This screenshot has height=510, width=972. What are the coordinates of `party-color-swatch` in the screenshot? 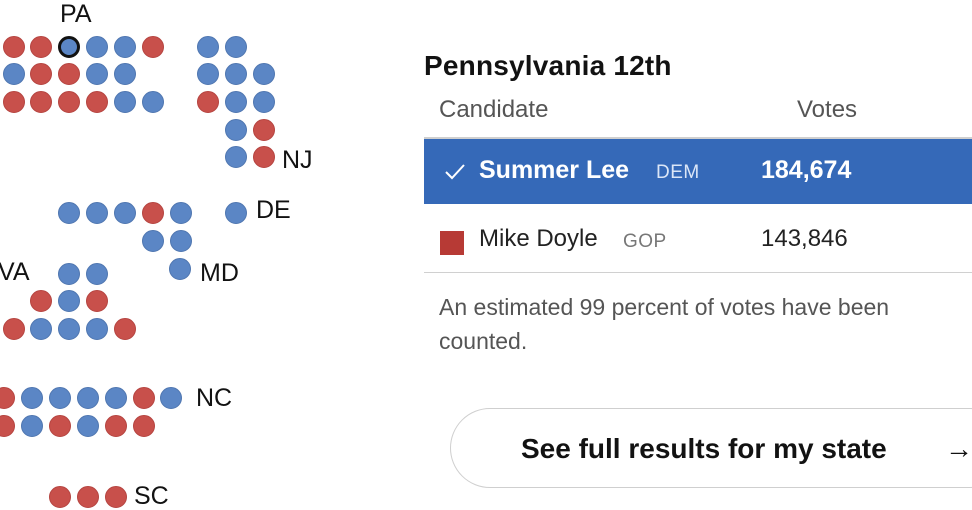 It's located at (452, 243).